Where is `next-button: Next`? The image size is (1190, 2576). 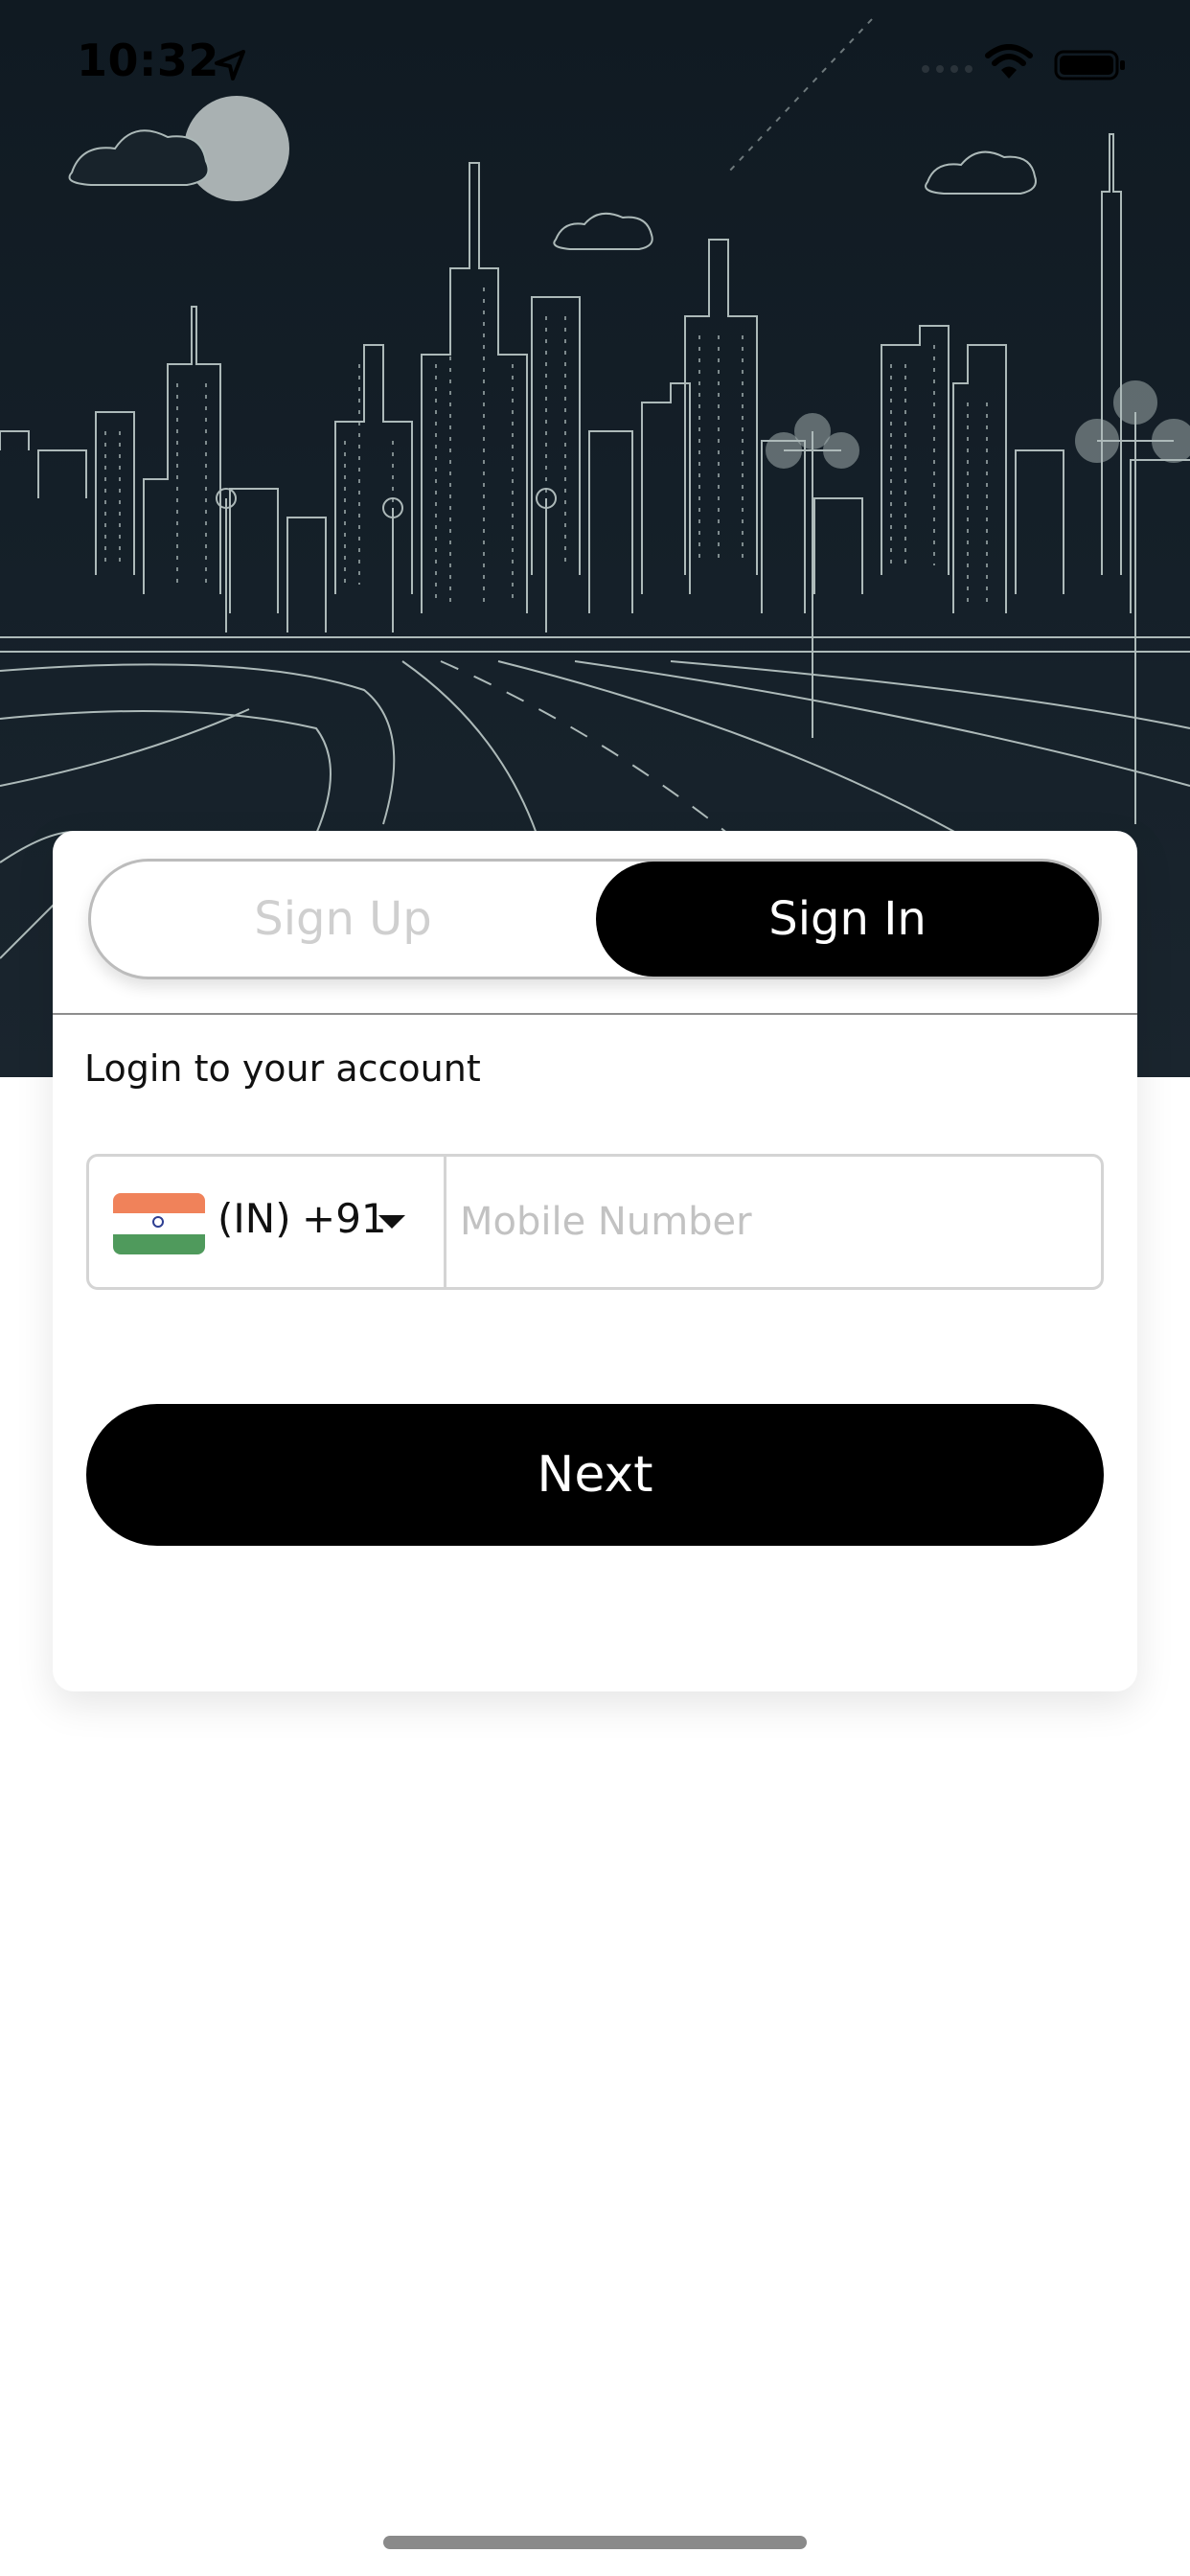
next-button: Next is located at coordinates (595, 1475).